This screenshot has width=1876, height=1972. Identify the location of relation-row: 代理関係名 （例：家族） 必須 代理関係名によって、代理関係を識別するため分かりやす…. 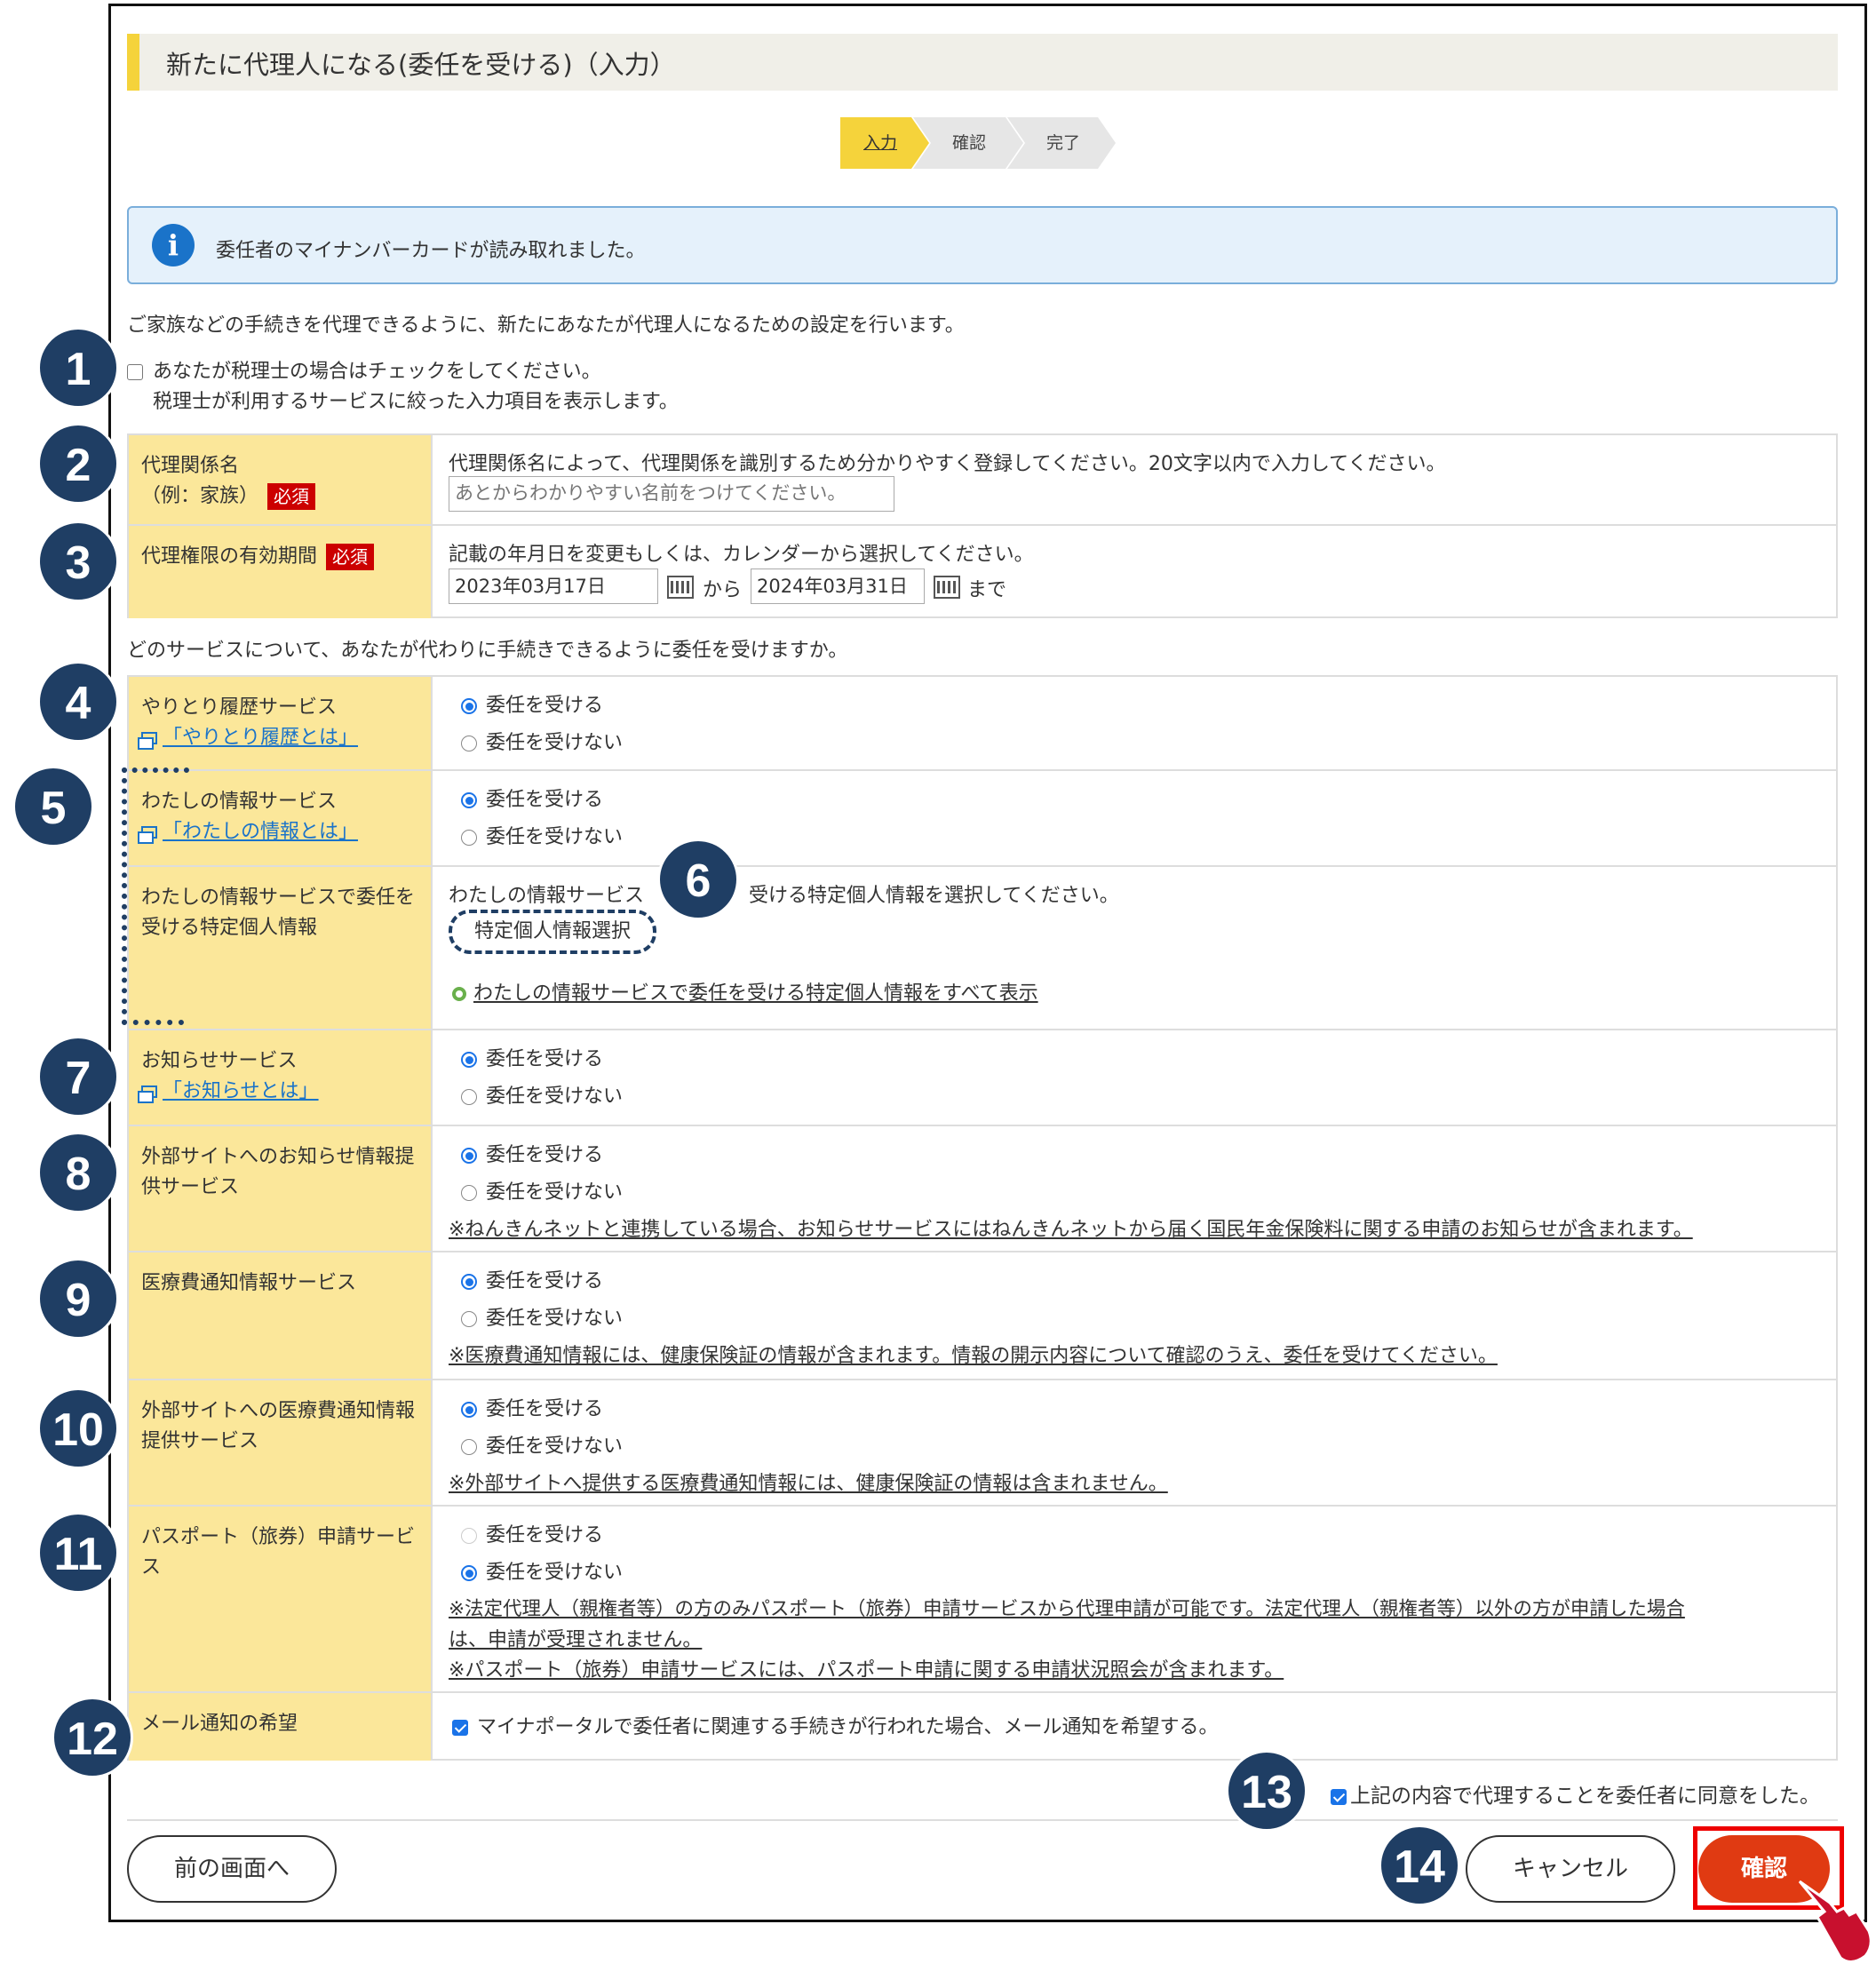
(982, 481).